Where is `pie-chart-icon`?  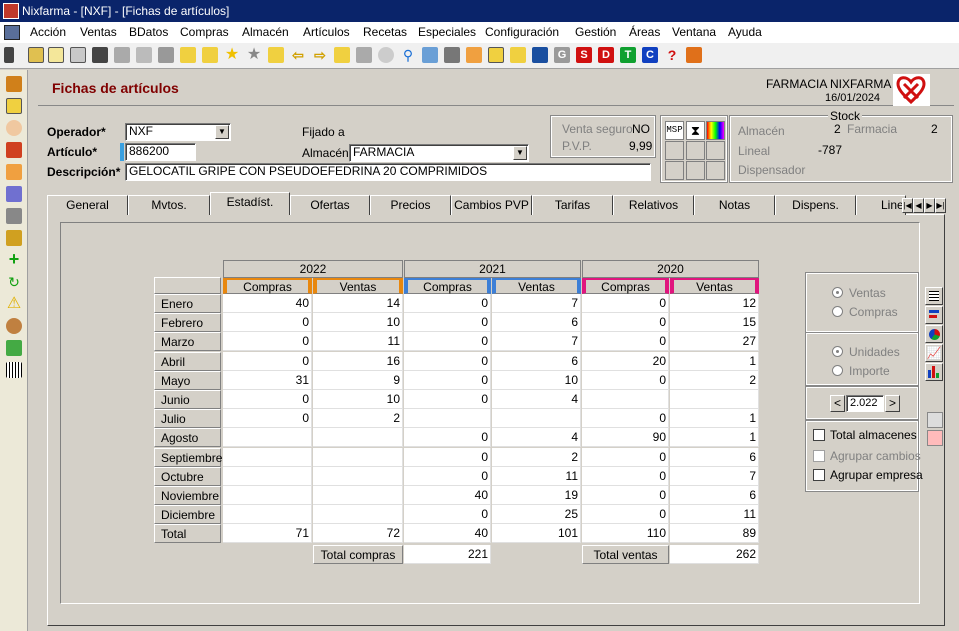 pie-chart-icon is located at coordinates (934, 334).